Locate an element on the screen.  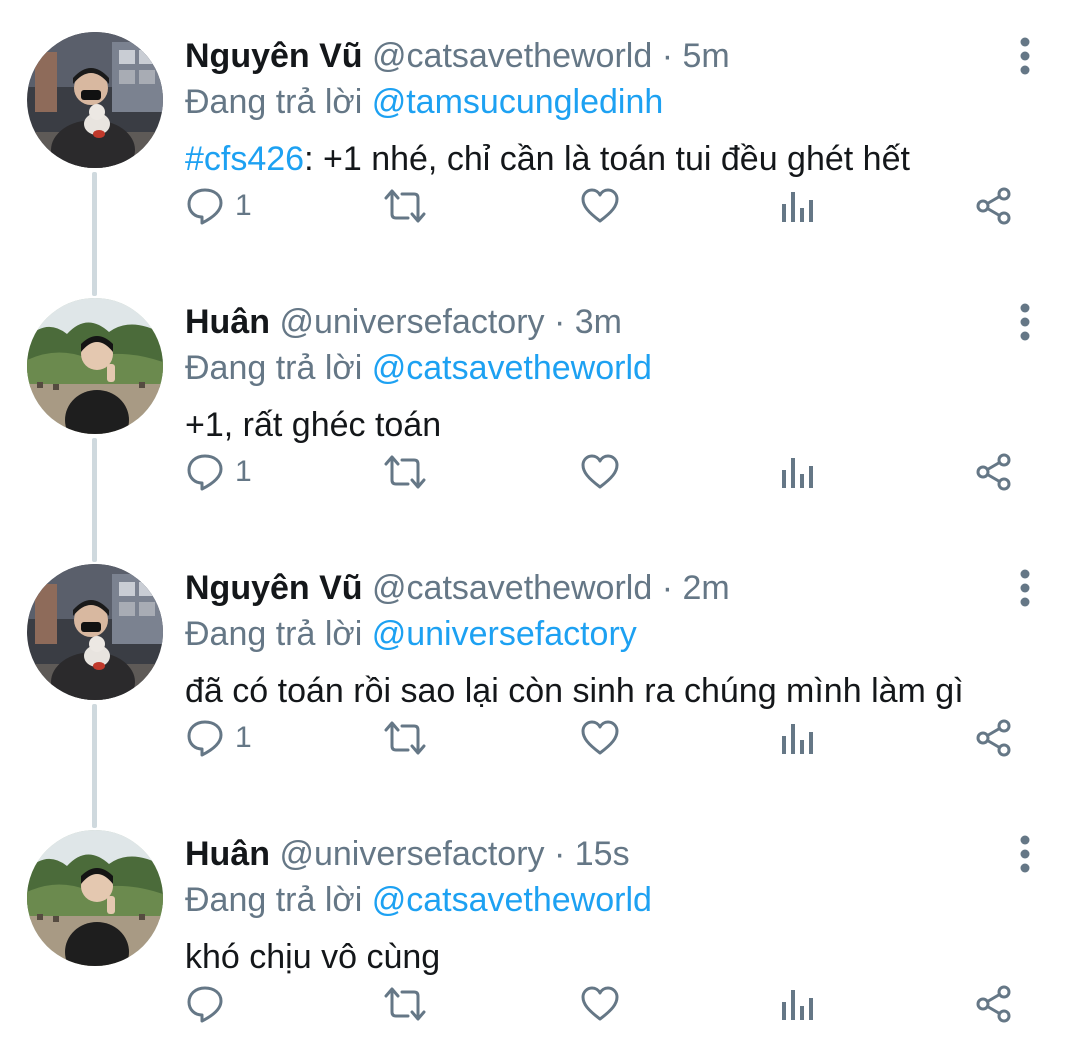
tweet-header: Nguyên Vũ @catsavetheworld · 5m is located at coordinates (457, 56).